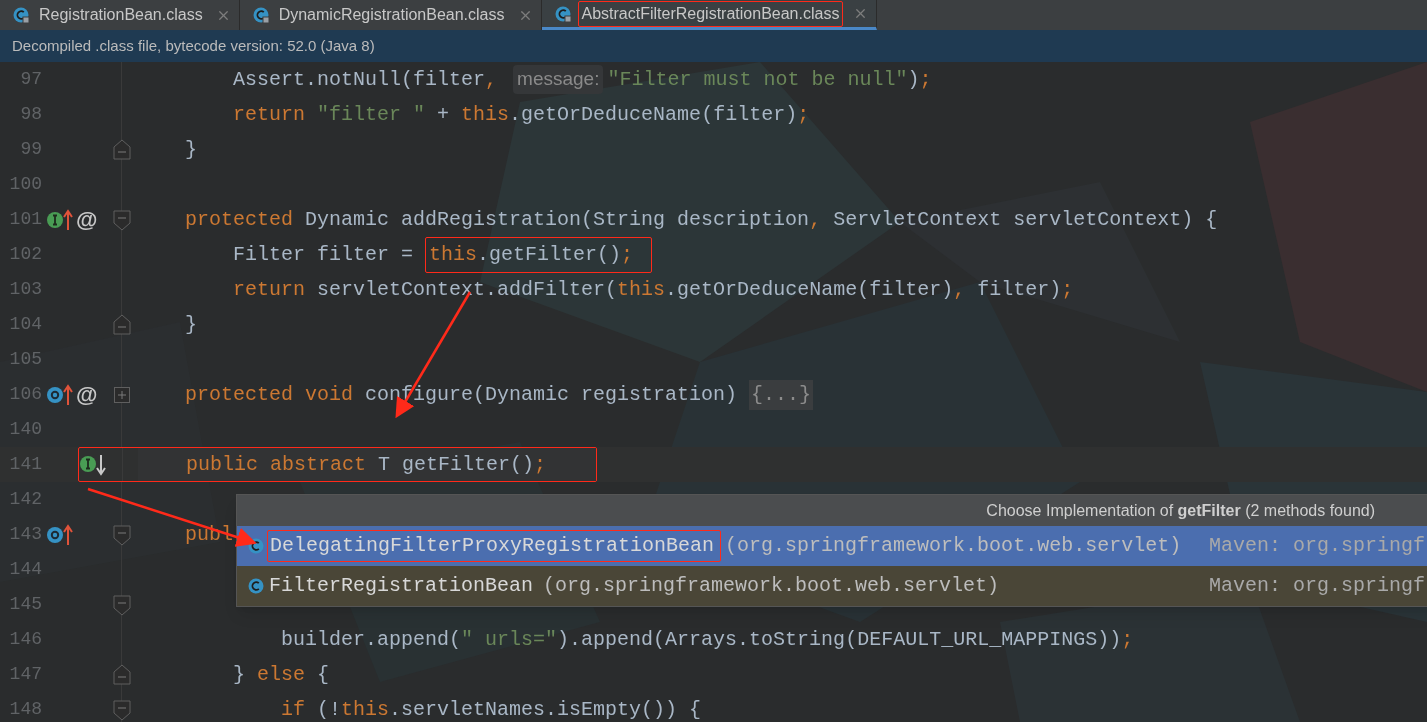 The image size is (1427, 722). What do you see at coordinates (707, 639) in the screenshot?
I see `code-text: builder.append(" urls=").append(Arrays.toString(DEFAULT_URL_MAPPINGS));` at bounding box center [707, 639].